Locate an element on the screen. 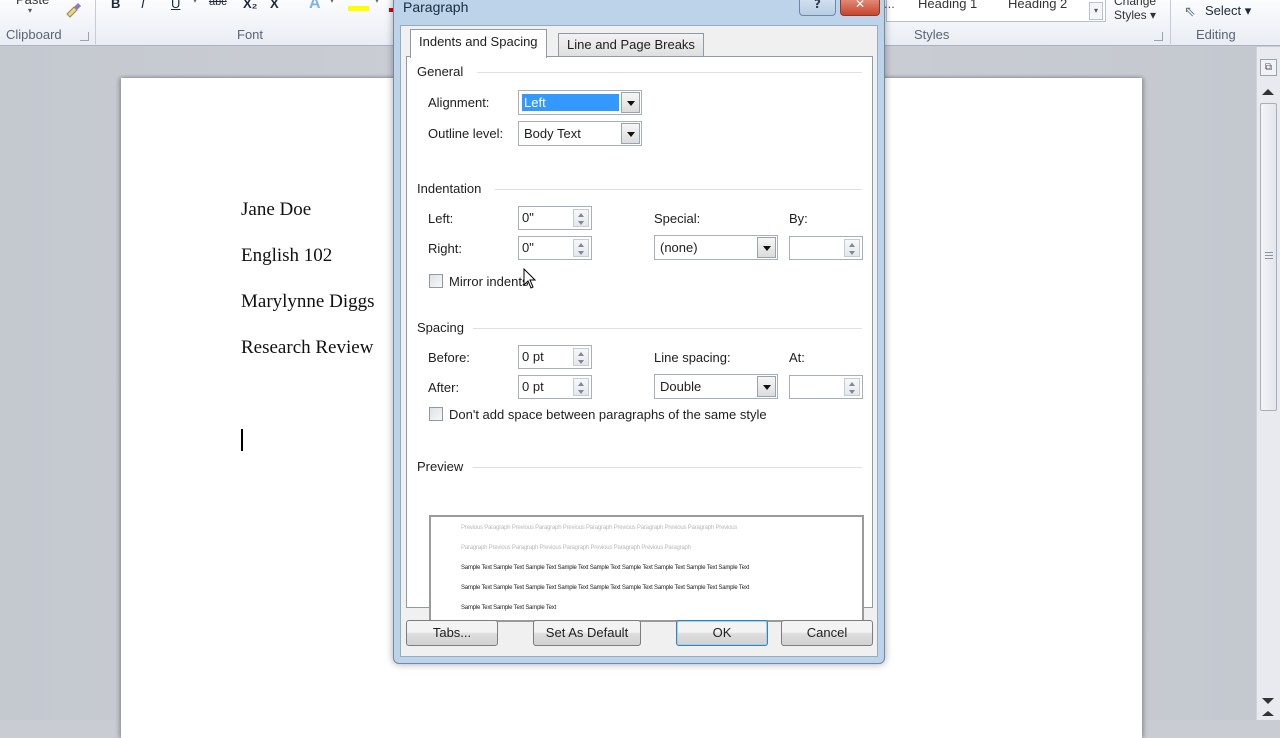 The width and height of the screenshot is (1280, 738). preview-sample-line: Sample Text Sample Text Sample Text is located at coordinates (509, 608).